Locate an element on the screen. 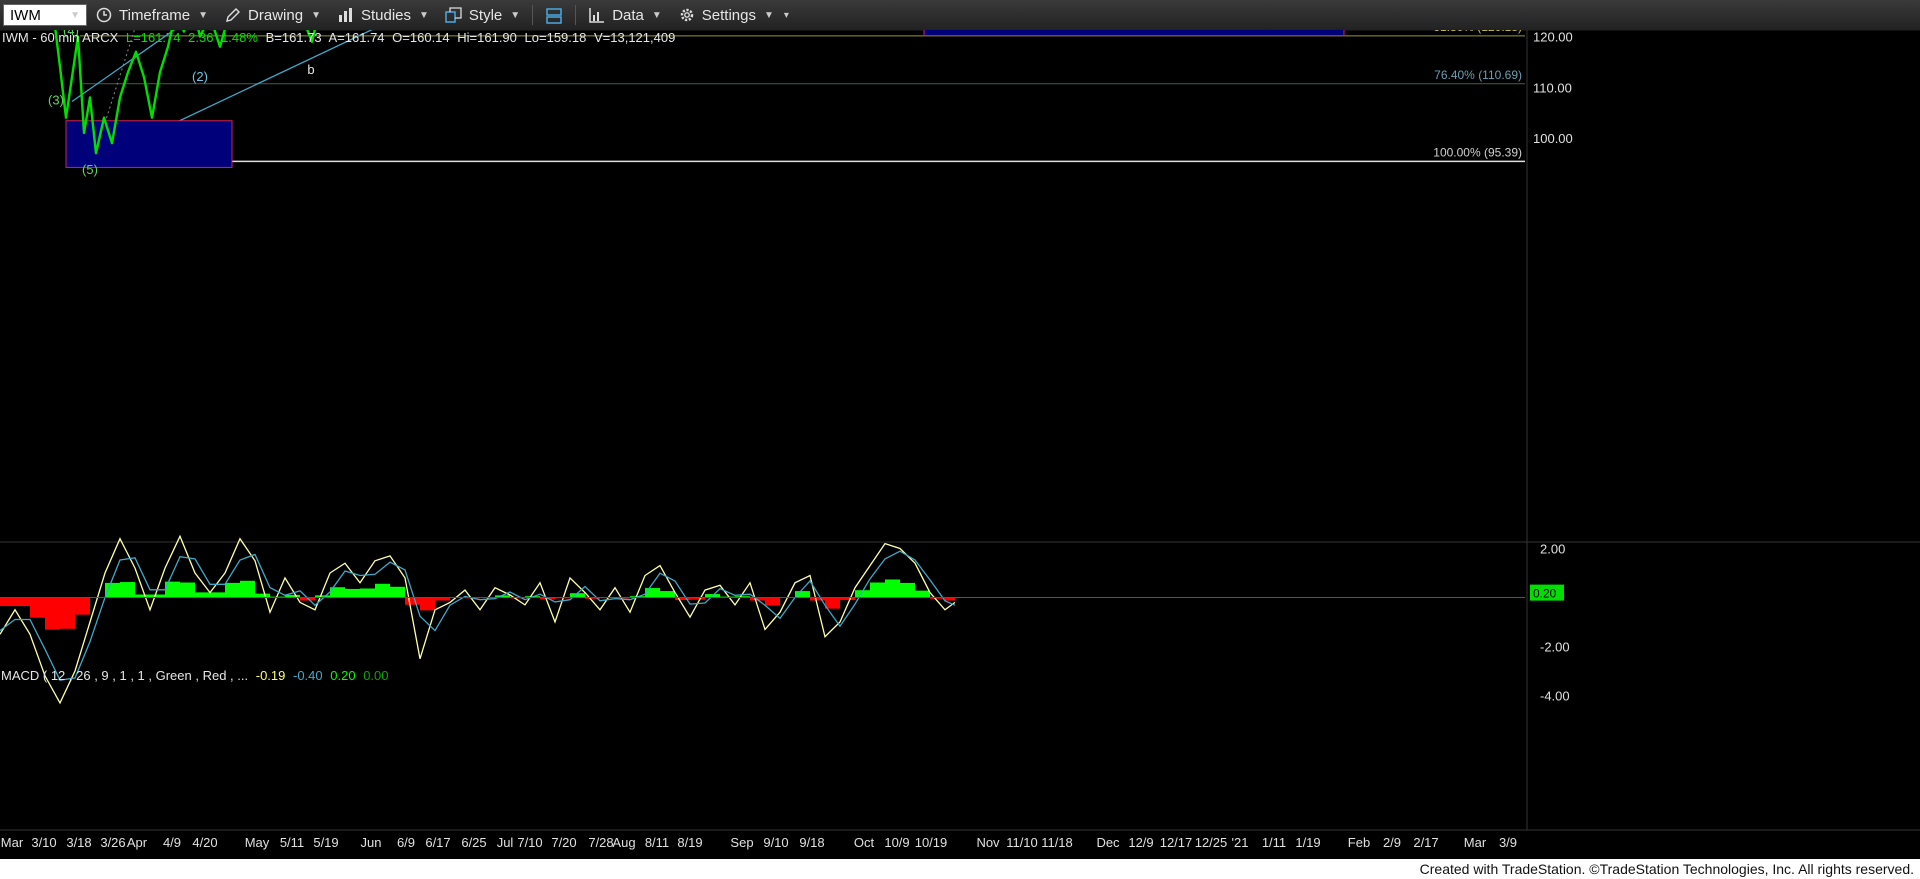  style-button: Style ▼ is located at coordinates (482, 15).